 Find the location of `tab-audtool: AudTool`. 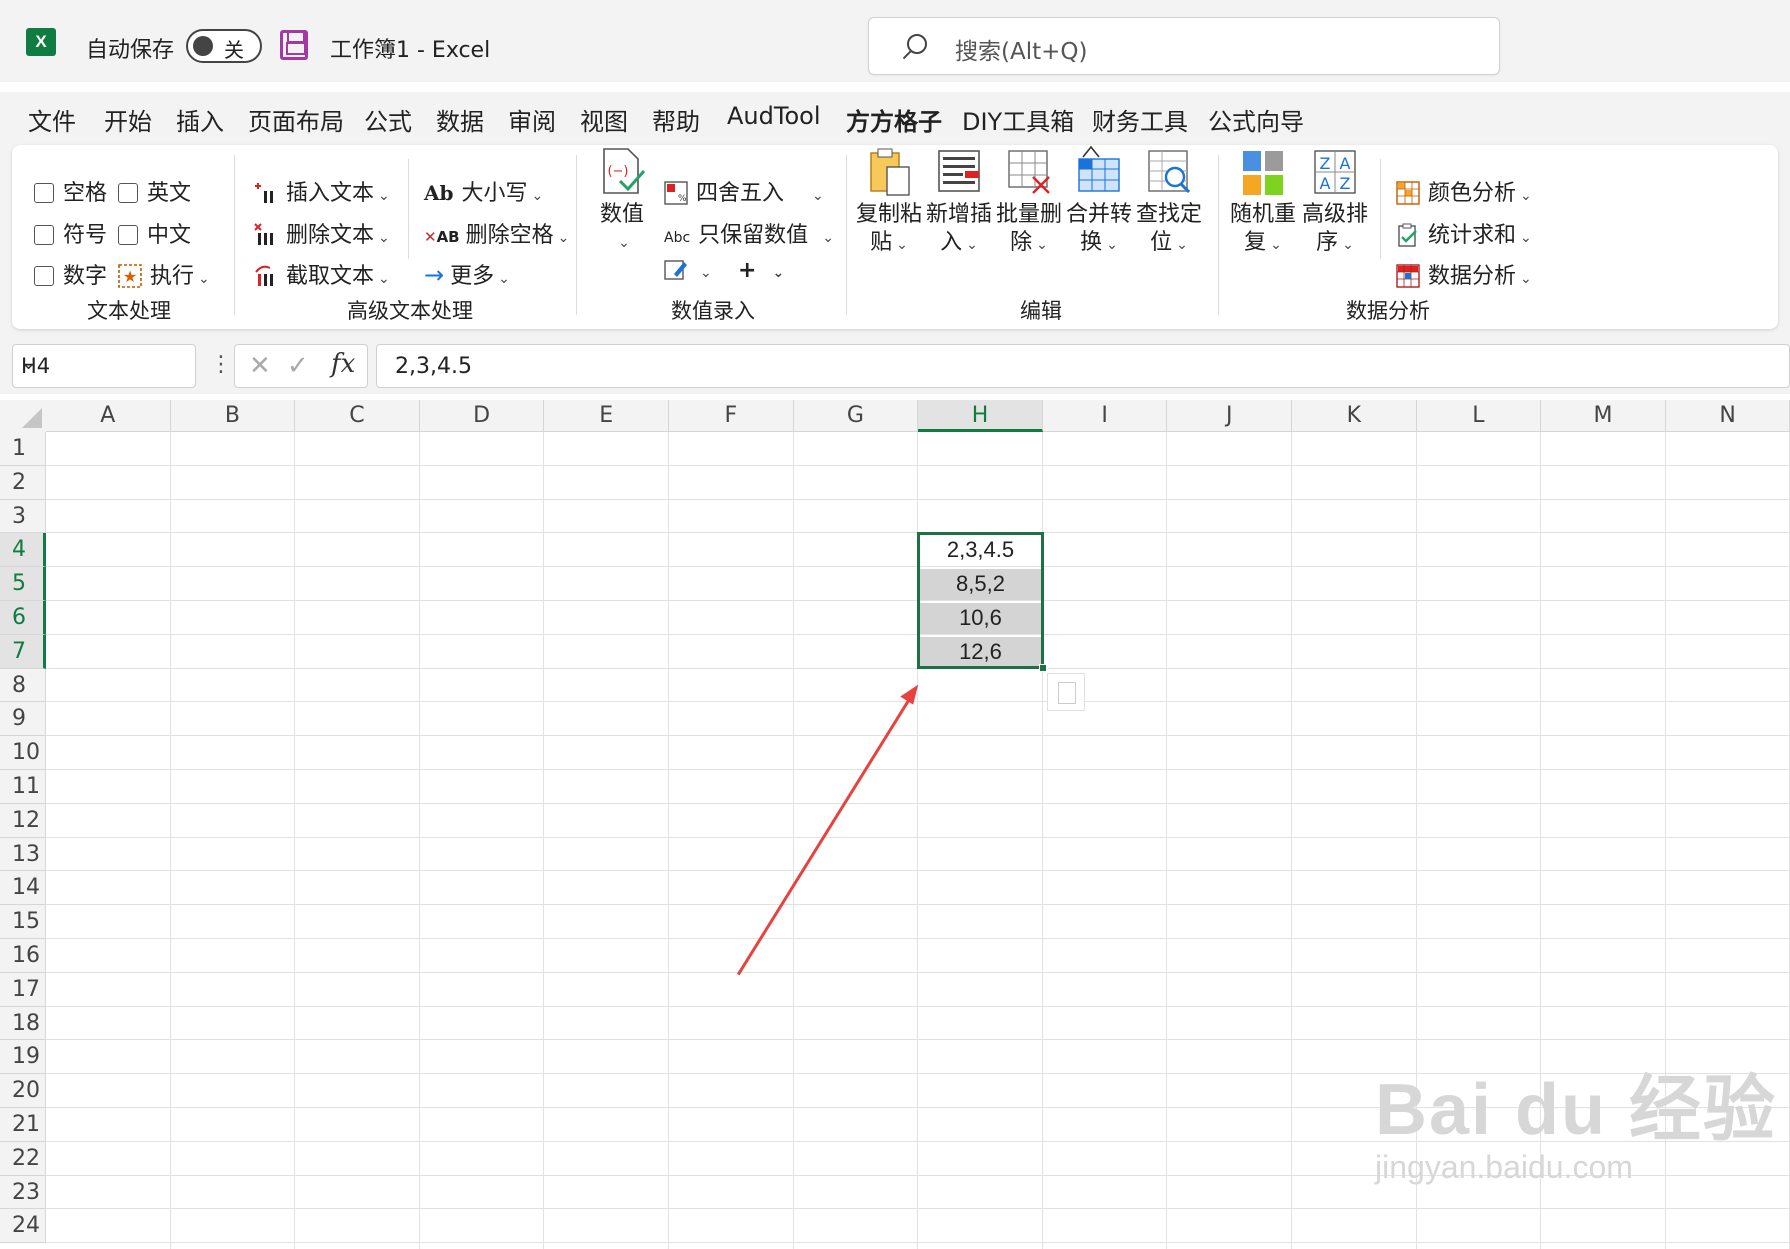

tab-audtool: AudTool is located at coordinates (773, 116).